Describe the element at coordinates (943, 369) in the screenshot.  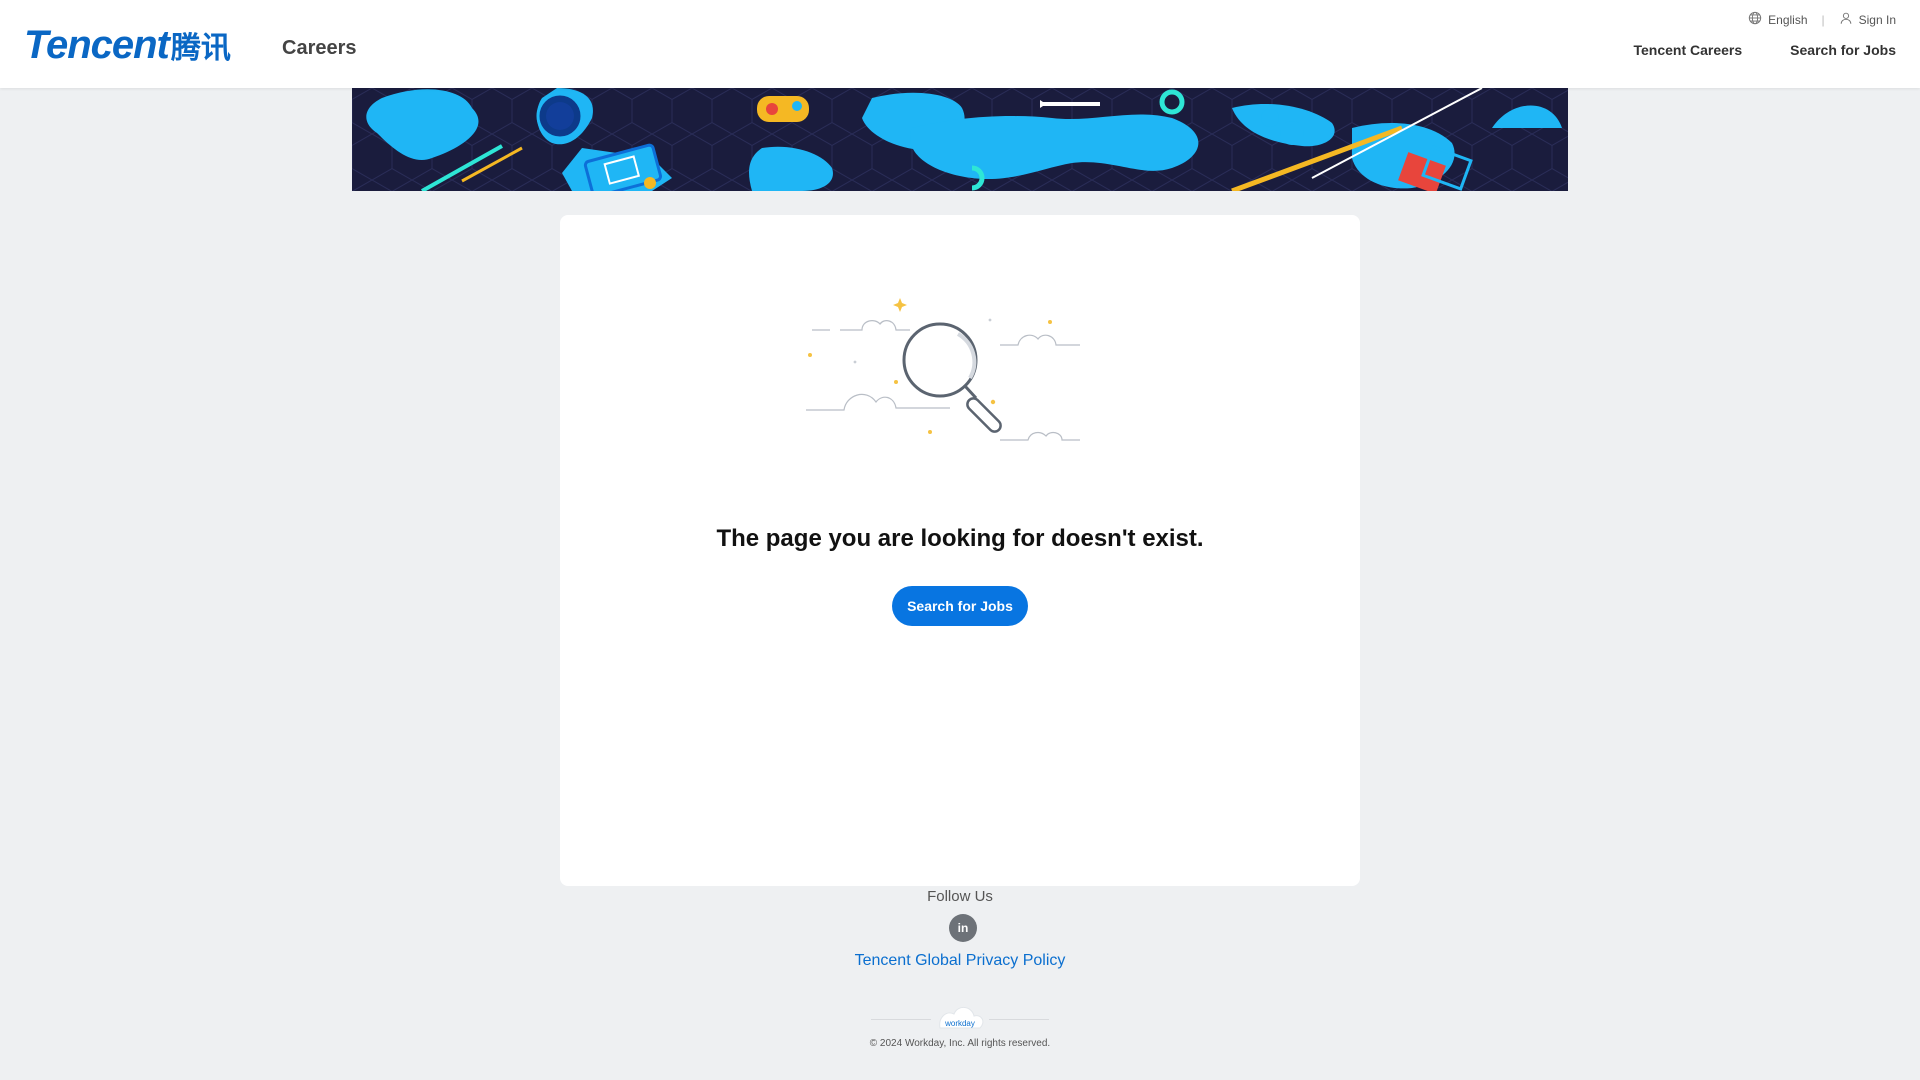
I see `magnifier-illustration` at that location.